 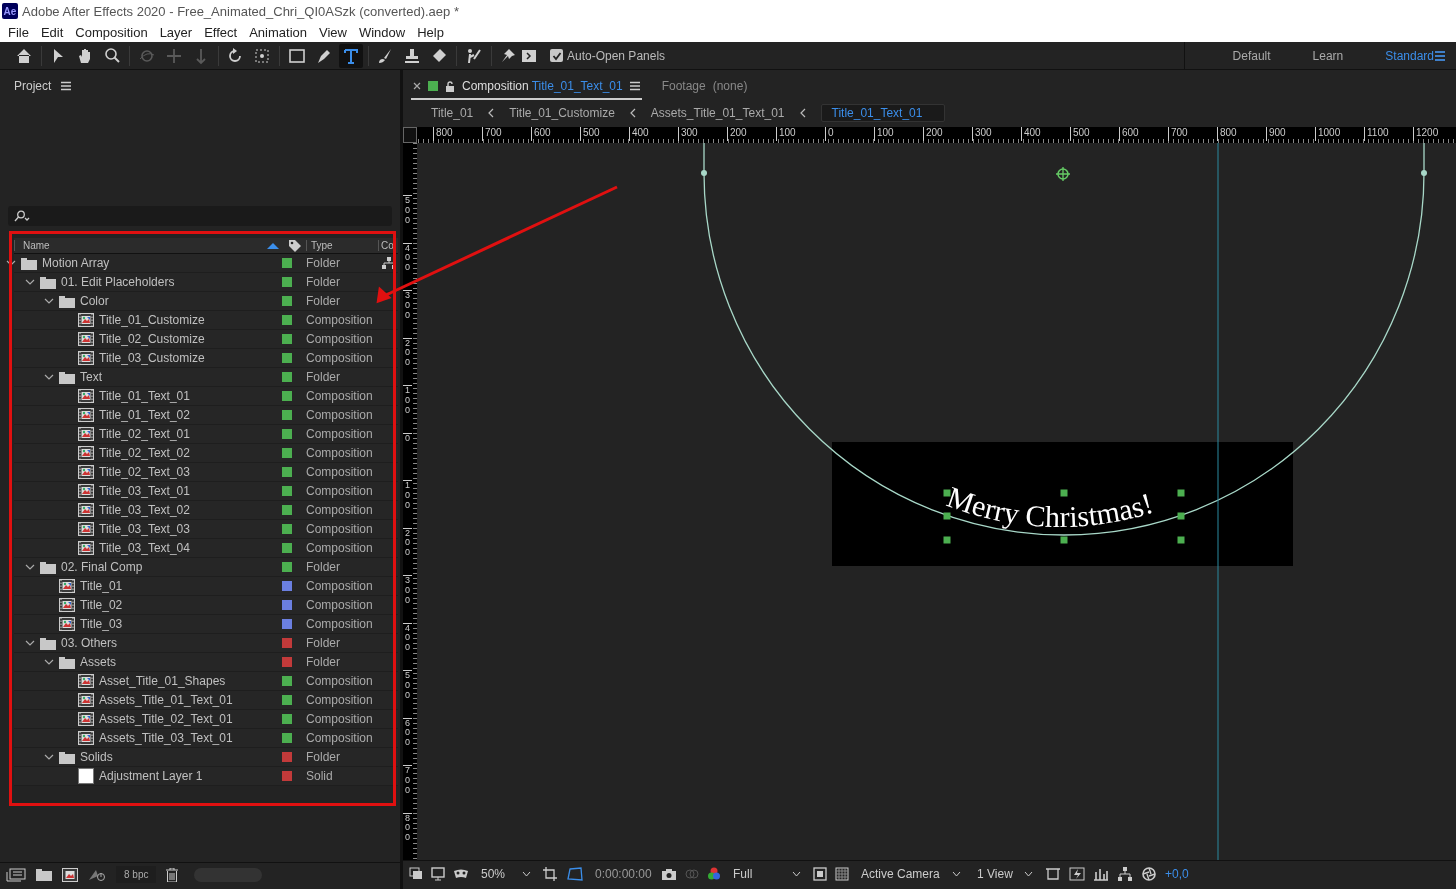 I want to click on panel-tab: Footage (none), so click(x=704, y=89).